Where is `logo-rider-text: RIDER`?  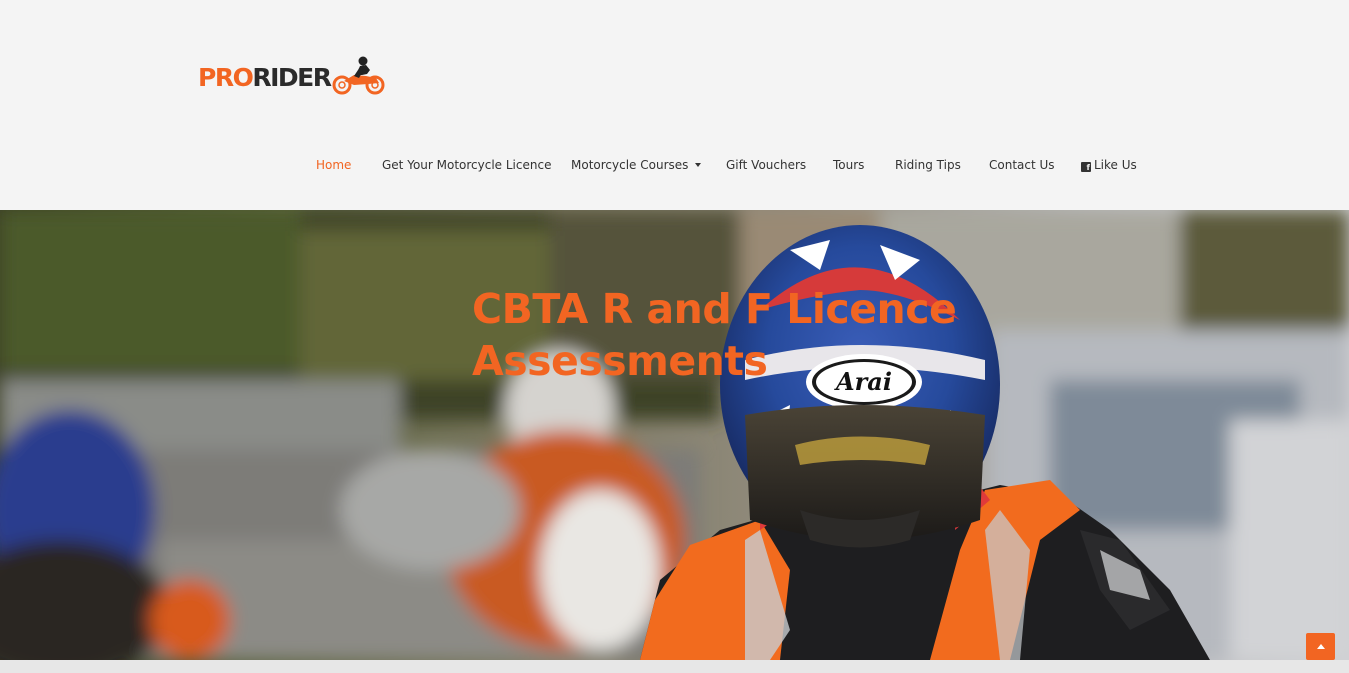 logo-rider-text: RIDER is located at coordinates (292, 77).